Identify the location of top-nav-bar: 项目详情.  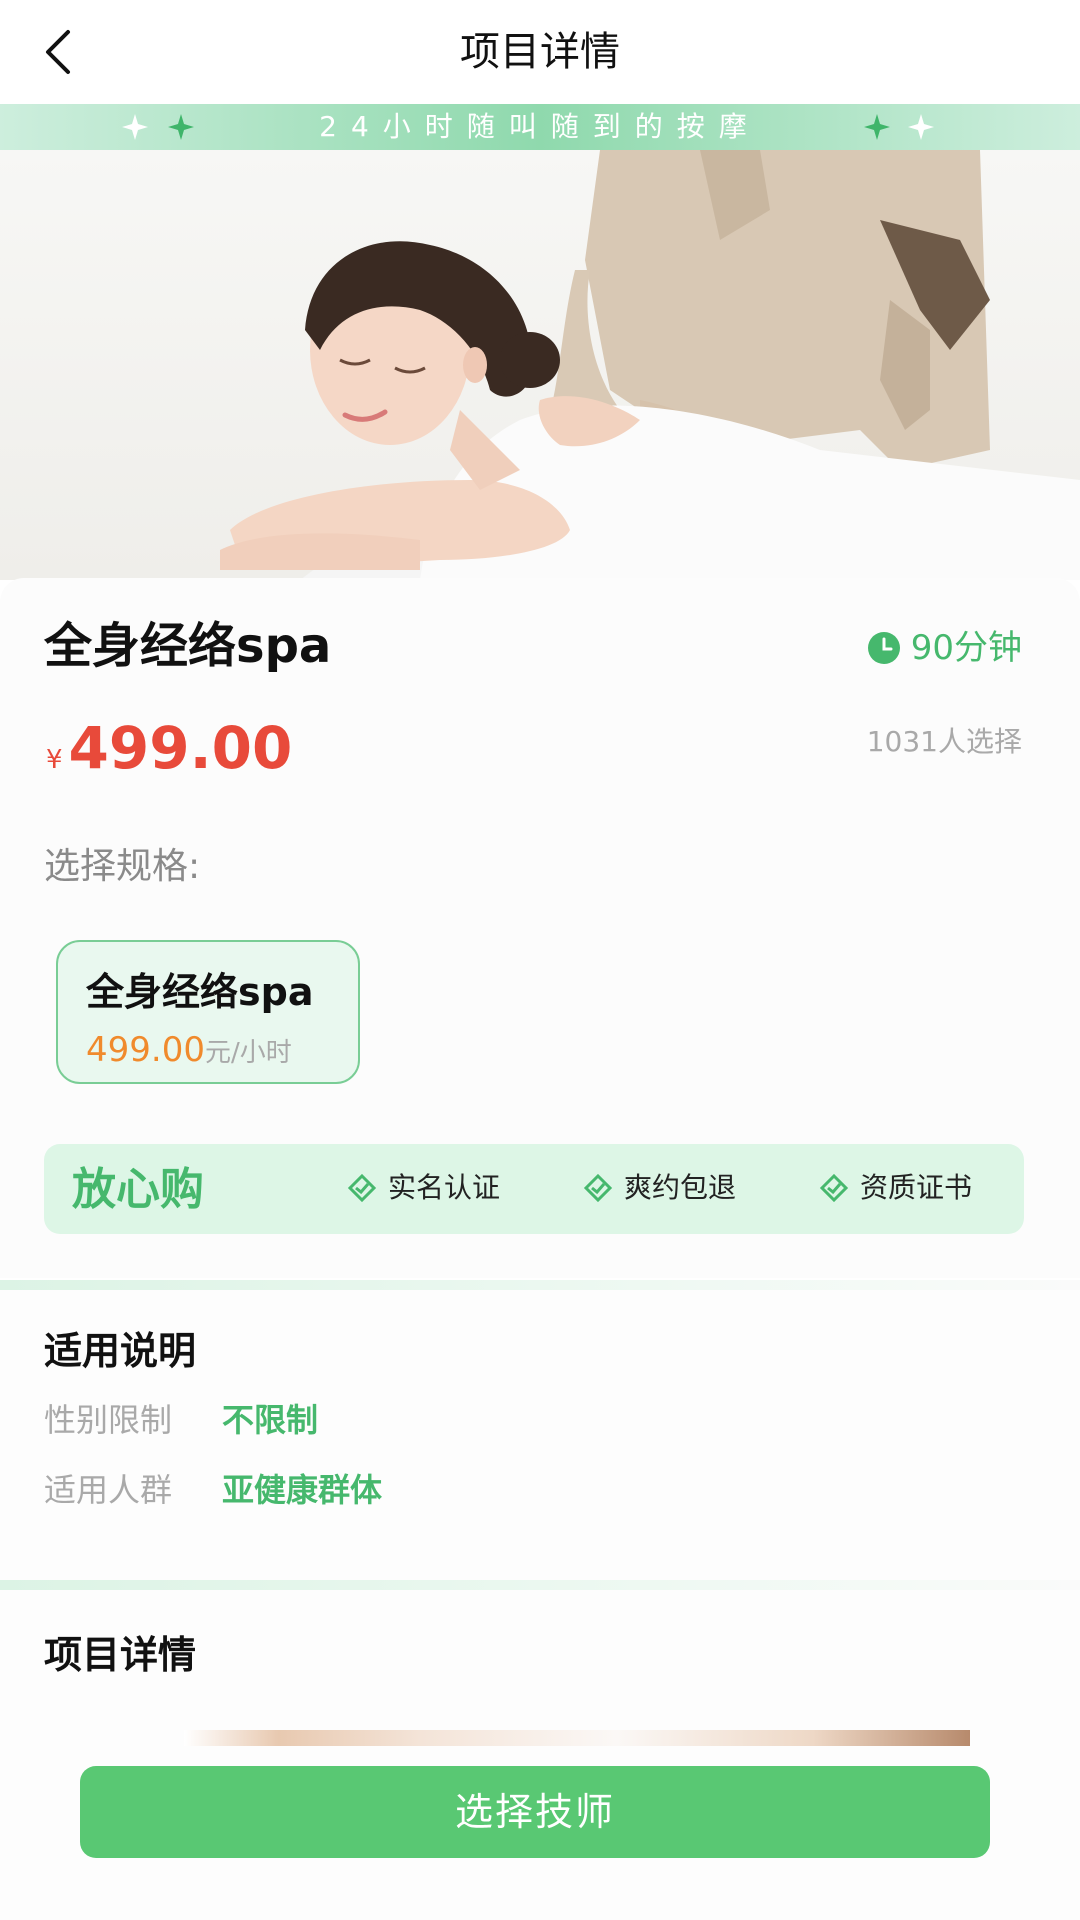
(540, 52).